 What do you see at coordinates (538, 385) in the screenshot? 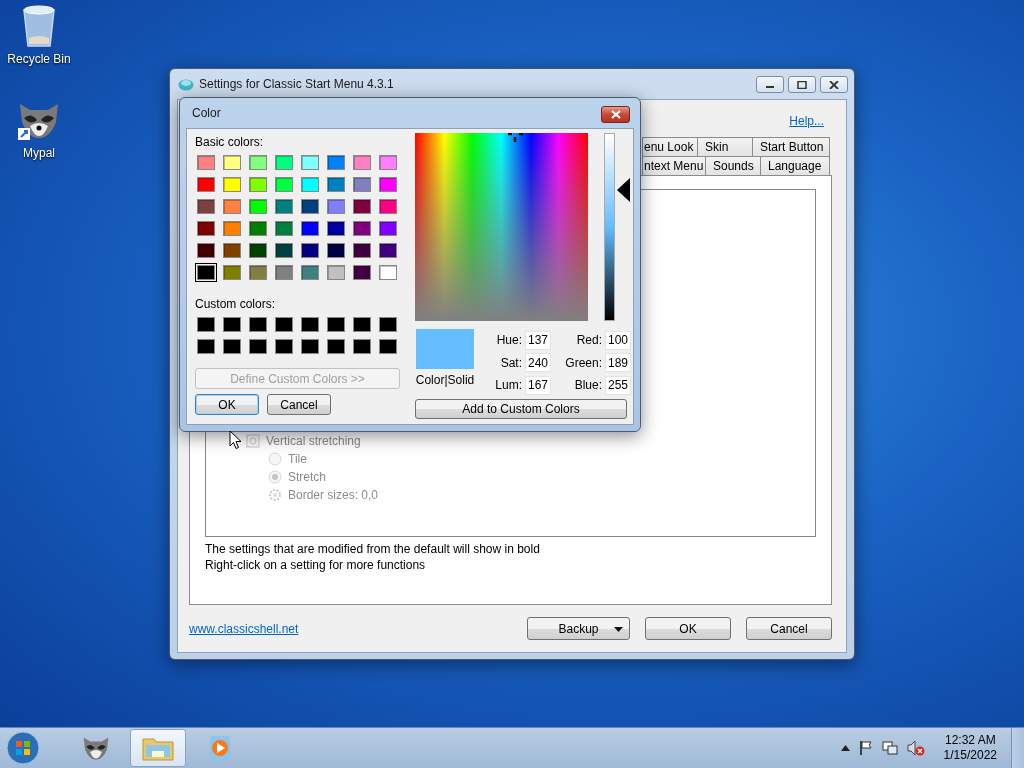
I see `input-field: 167` at bounding box center [538, 385].